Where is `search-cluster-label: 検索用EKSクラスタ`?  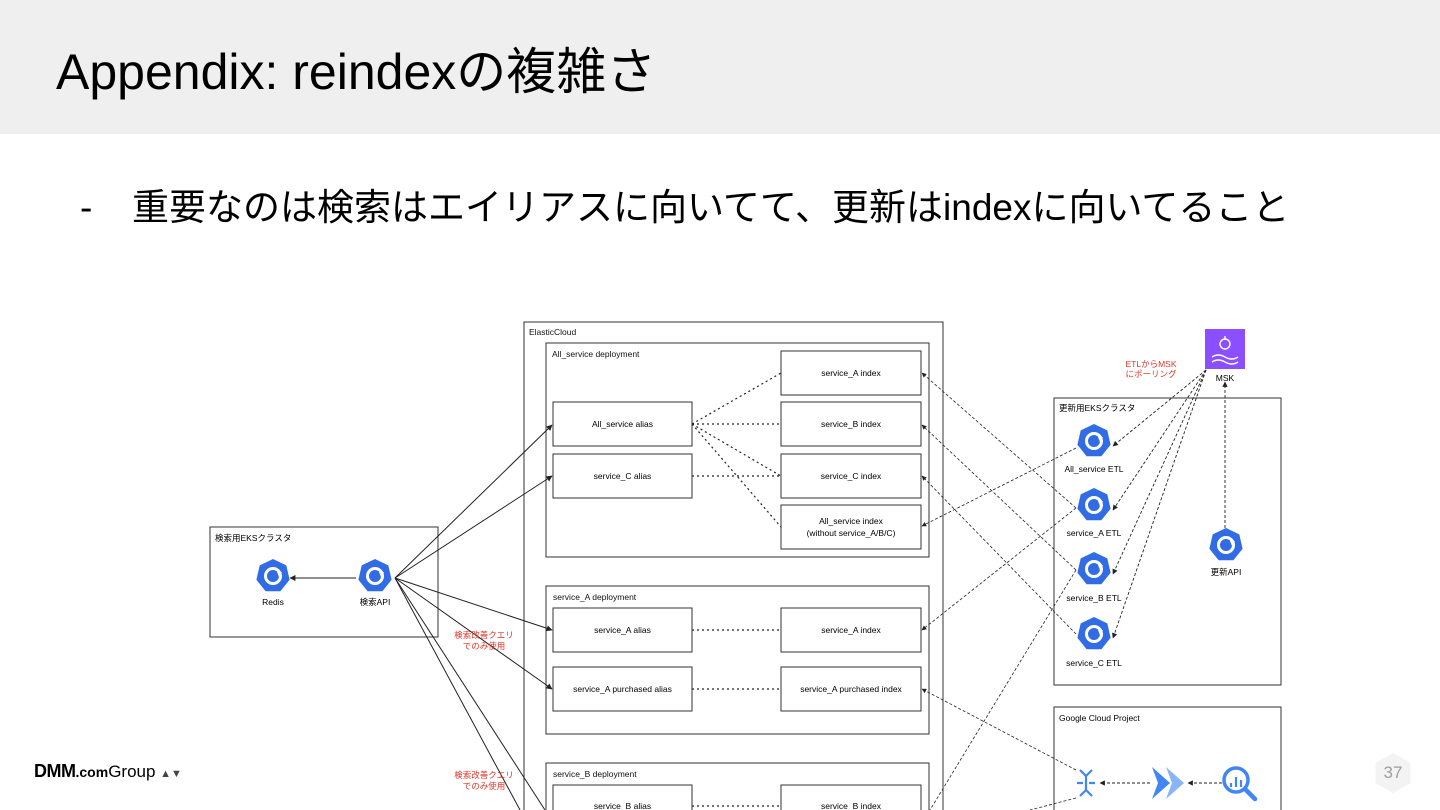 search-cluster-label: 検索用EKSクラスタ is located at coordinates (253, 538).